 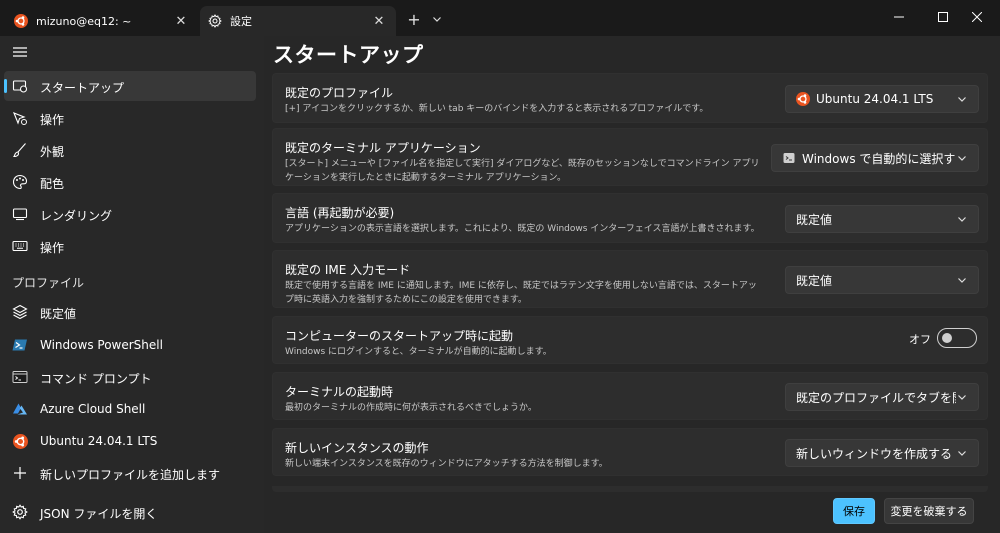 I want to click on monitor-icon, so click(x=20, y=214).